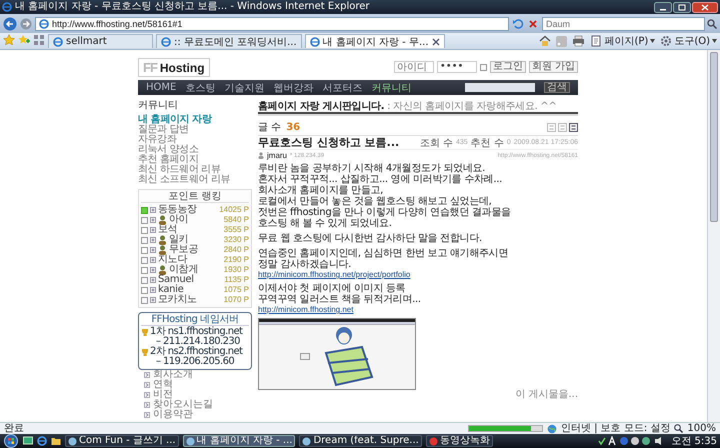 The height and width of the screenshot is (448, 720). I want to click on footer-link: 비전, so click(163, 395).